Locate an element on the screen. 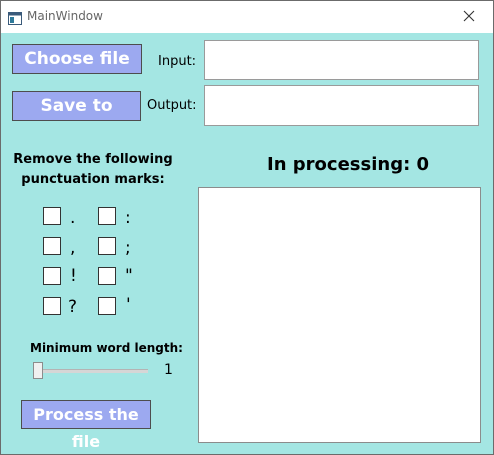 This screenshot has height=455, width=494. checkbox-question-label: ? is located at coordinates (73, 307).